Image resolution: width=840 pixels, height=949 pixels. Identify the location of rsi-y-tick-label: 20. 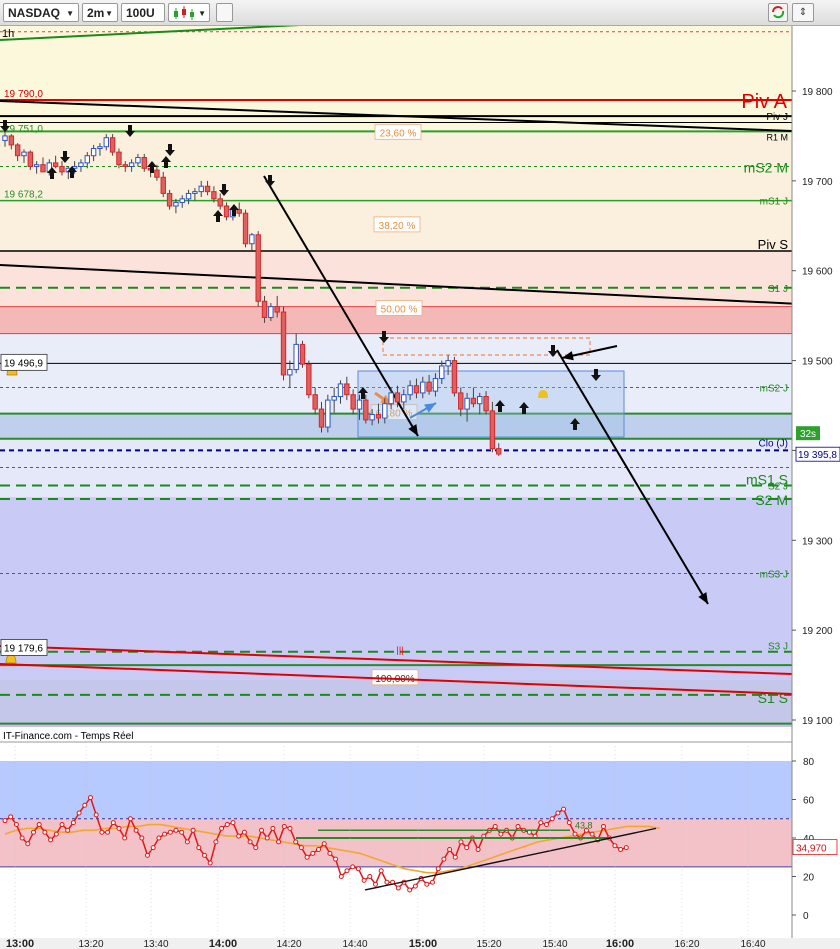
(809, 878).